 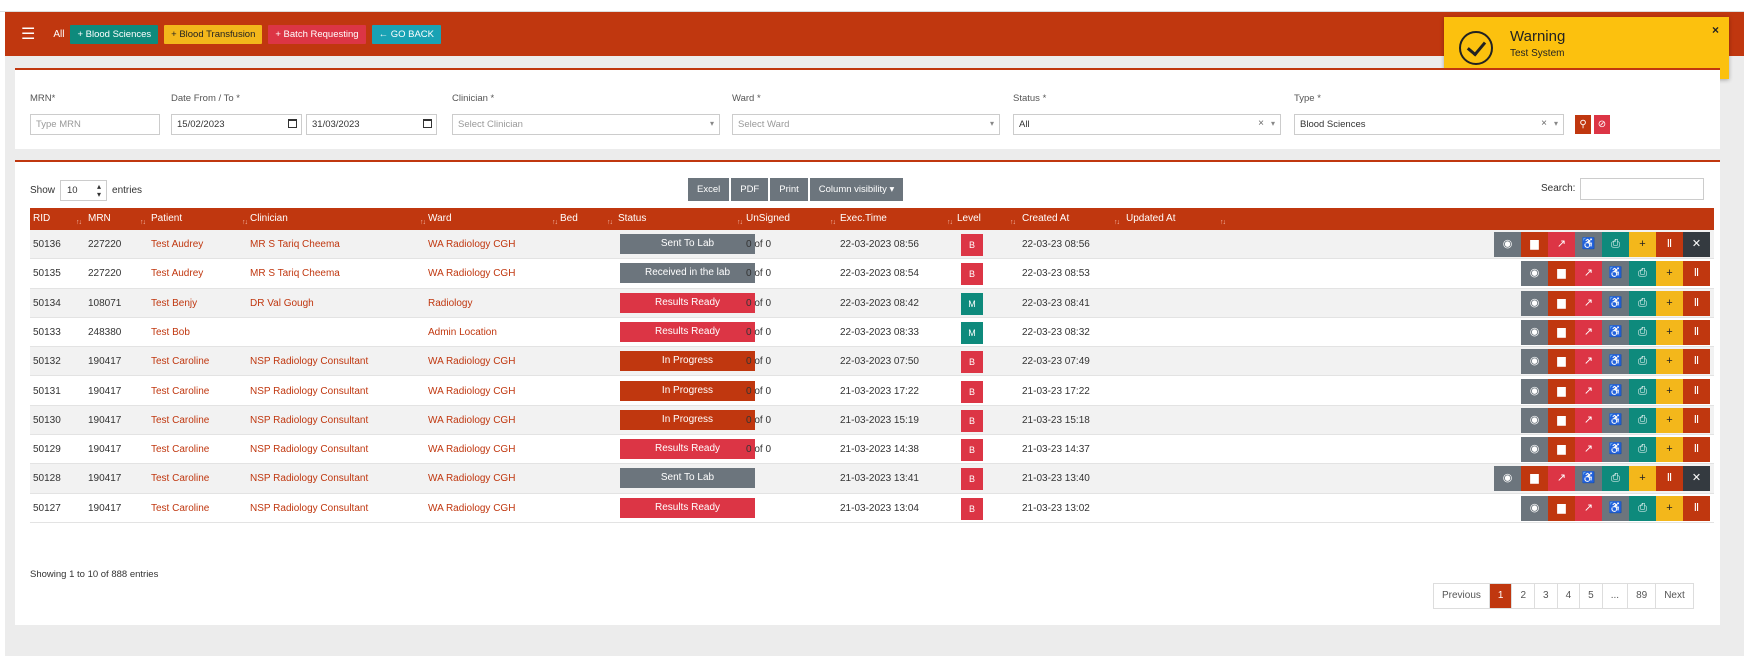 I want to click on pagination-page: 3, so click(x=1546, y=596).